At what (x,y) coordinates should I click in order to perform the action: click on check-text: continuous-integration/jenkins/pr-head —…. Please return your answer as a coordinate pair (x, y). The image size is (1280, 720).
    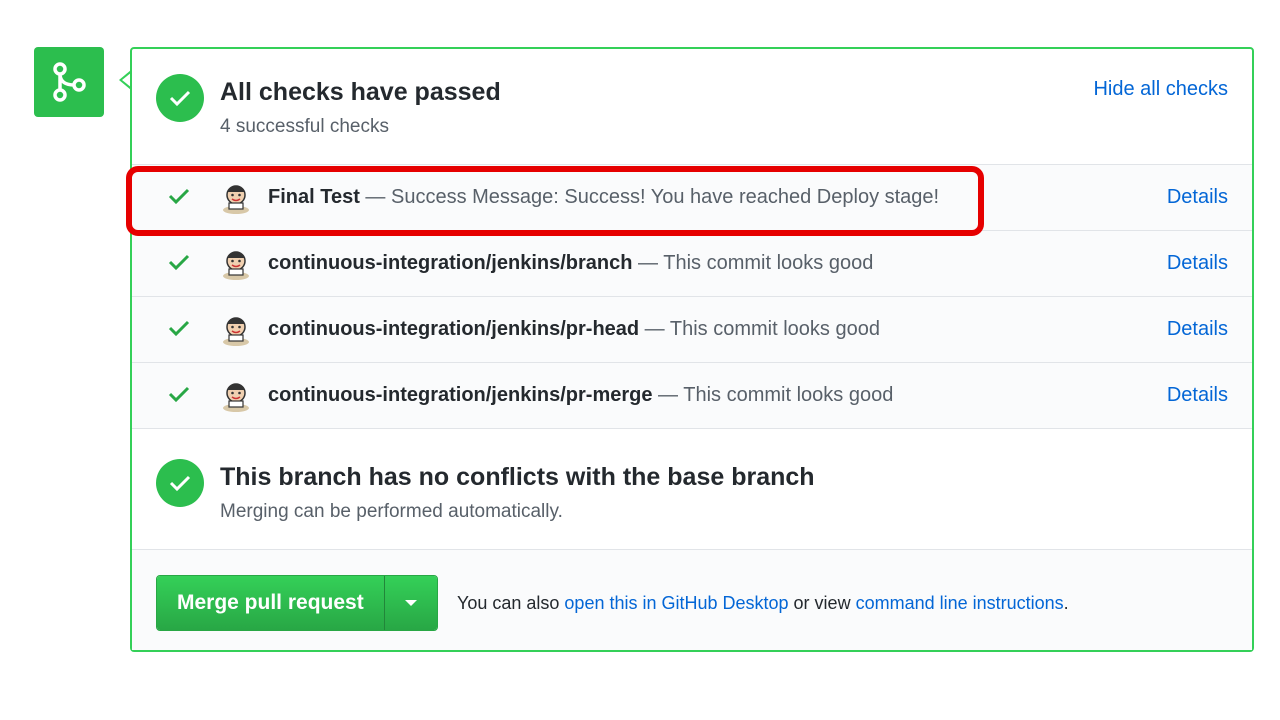
    Looking at the image, I should click on (574, 329).